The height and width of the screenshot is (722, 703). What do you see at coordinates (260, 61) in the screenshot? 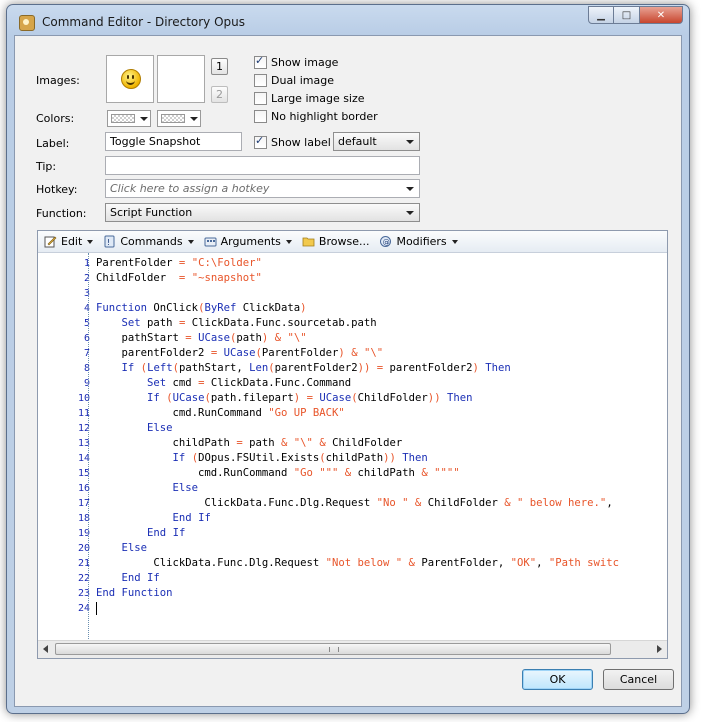
I see `show-image-check` at bounding box center [260, 61].